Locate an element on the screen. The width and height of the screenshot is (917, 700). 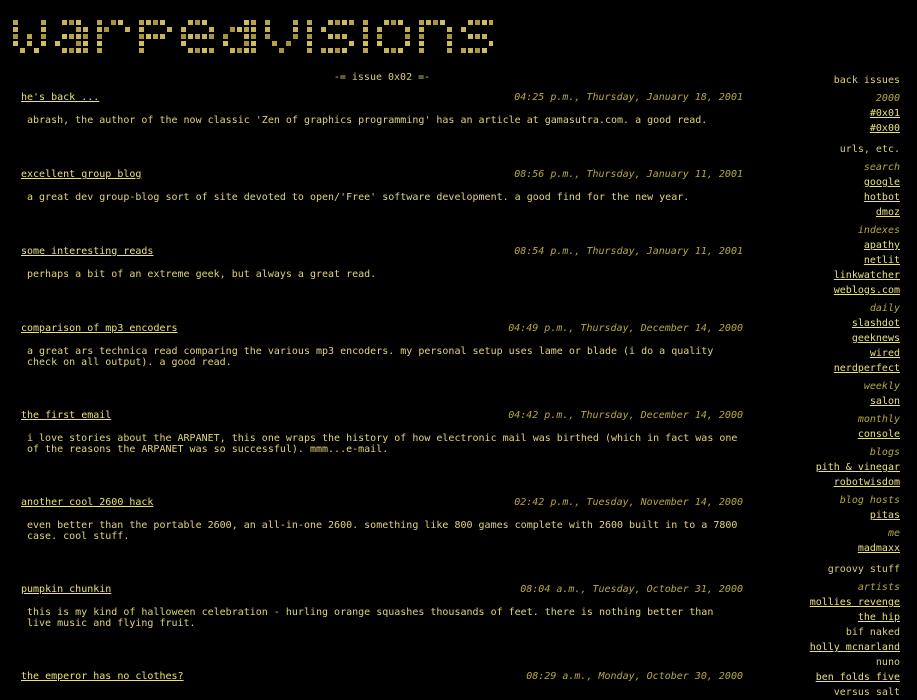
url-link: hotbot is located at coordinates (840, 197).